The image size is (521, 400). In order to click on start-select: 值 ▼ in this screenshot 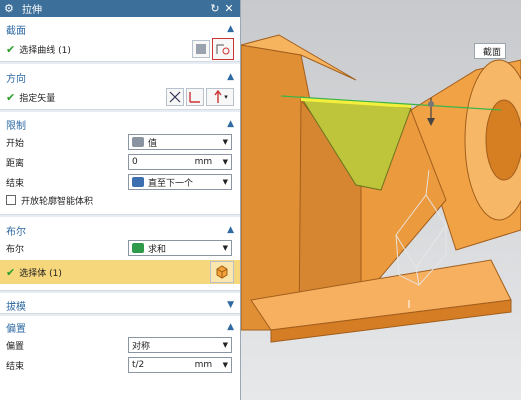, I will do `click(180, 142)`.